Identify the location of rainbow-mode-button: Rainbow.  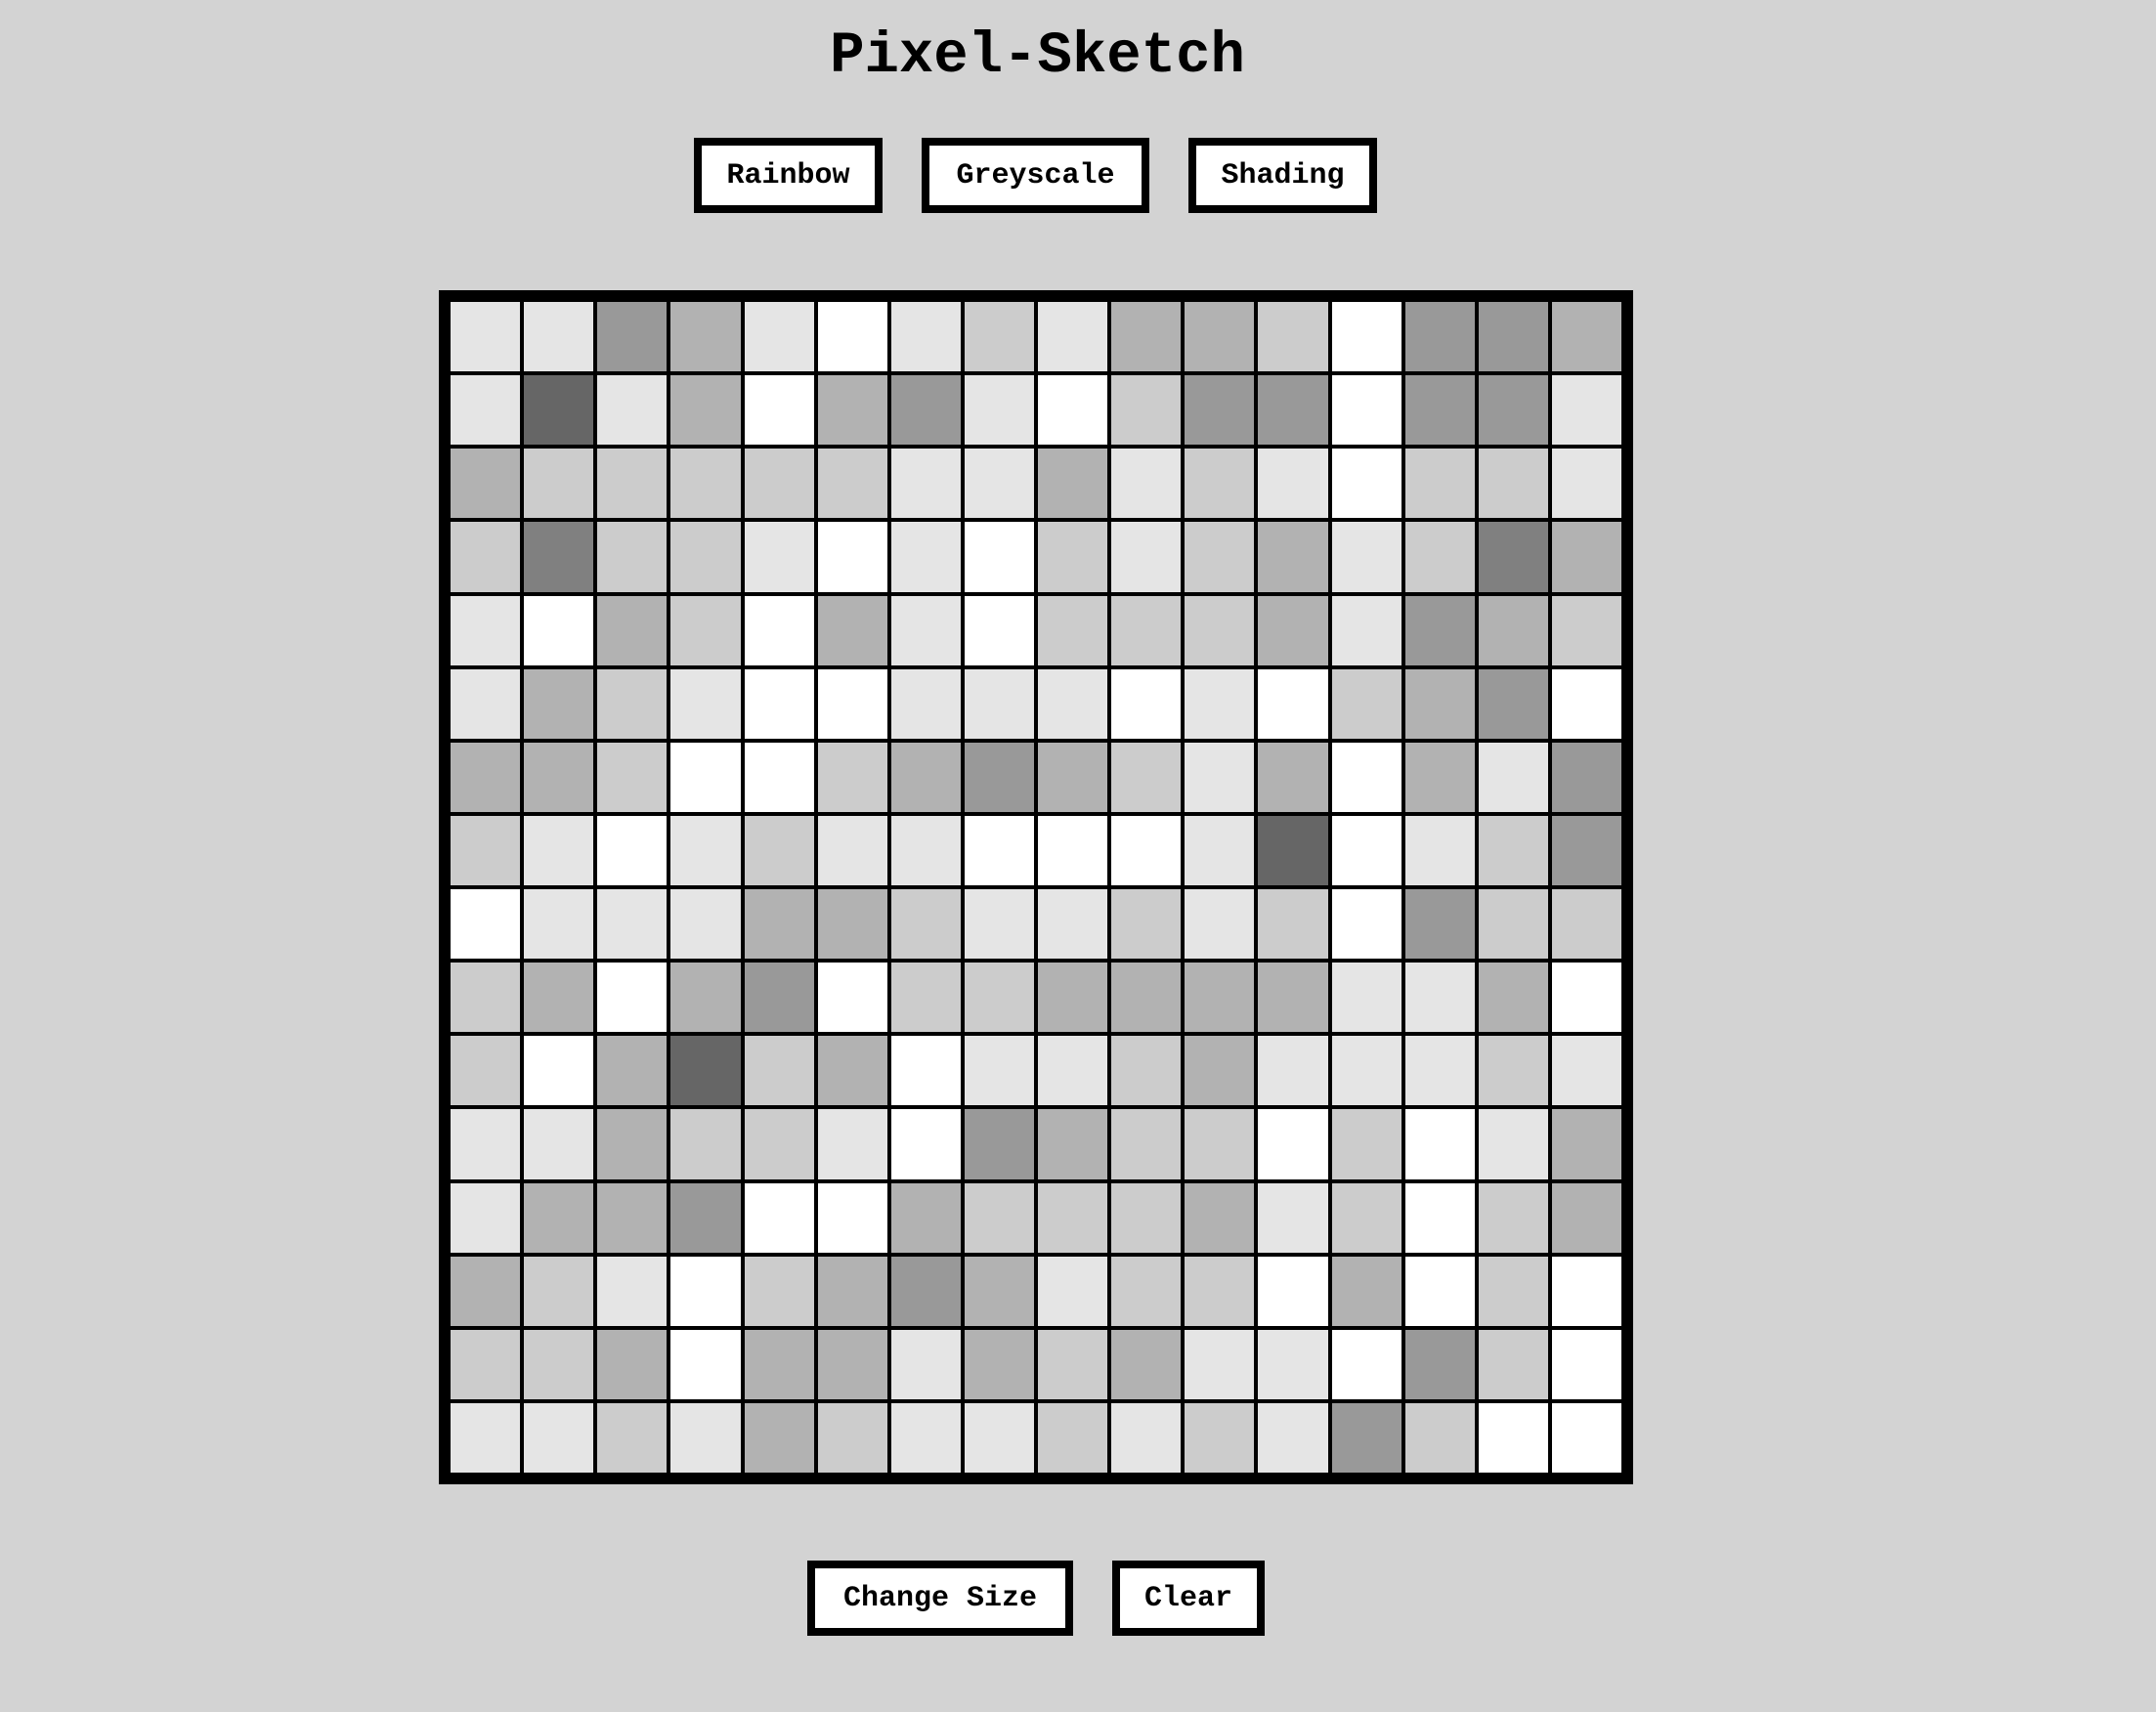
(788, 175).